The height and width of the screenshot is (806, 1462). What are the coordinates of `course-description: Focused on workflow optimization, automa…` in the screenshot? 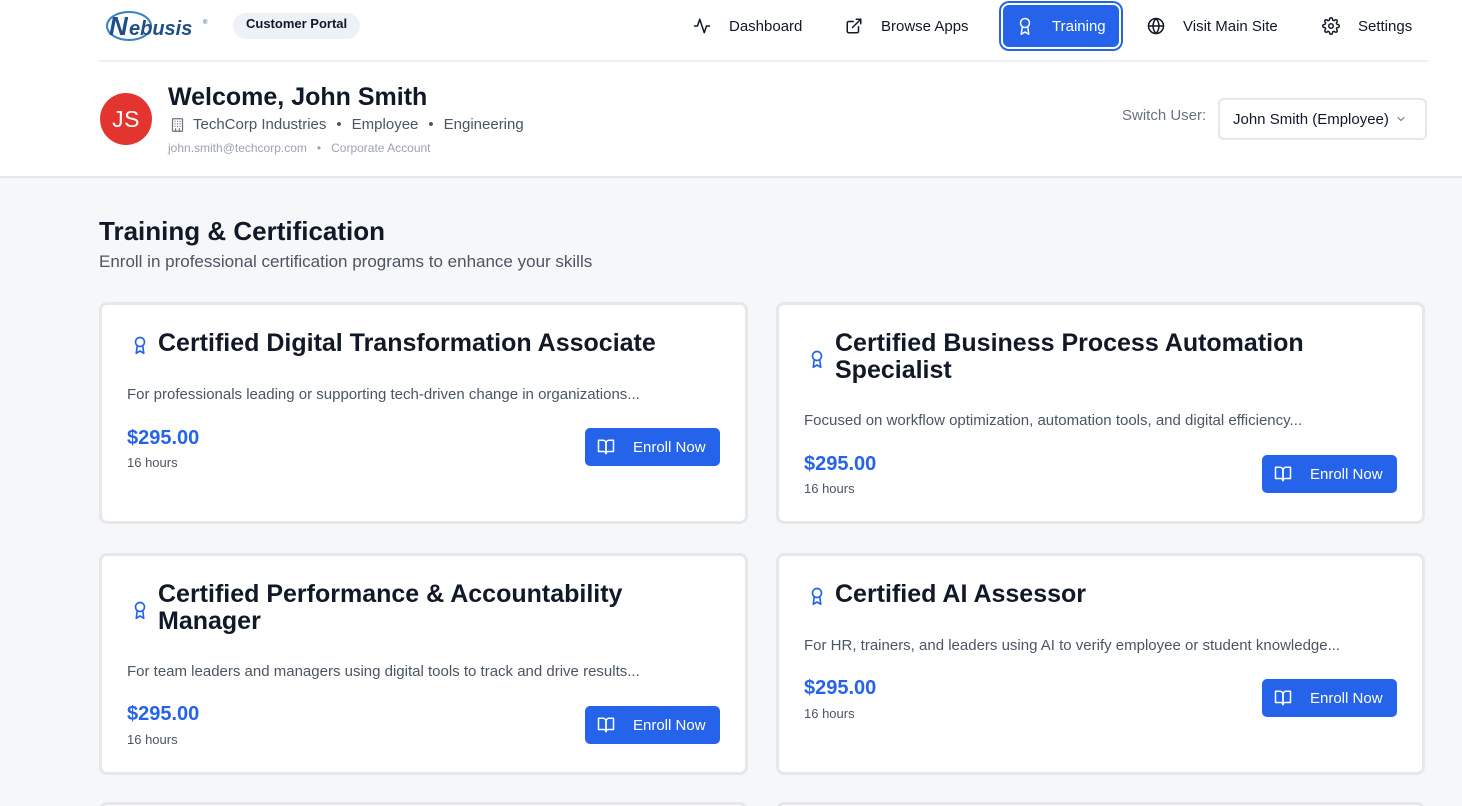 It's located at (1053, 420).